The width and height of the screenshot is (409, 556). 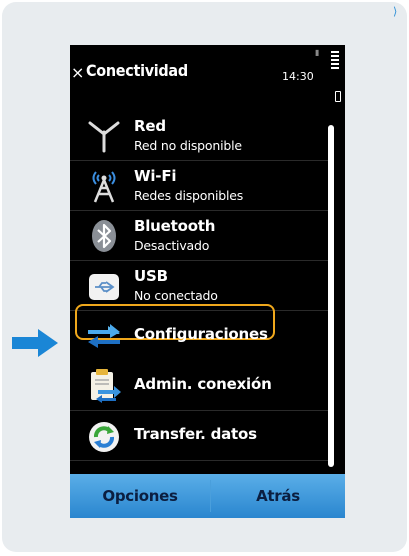 What do you see at coordinates (155, 176) in the screenshot?
I see `item-title: Wi-Fi` at bounding box center [155, 176].